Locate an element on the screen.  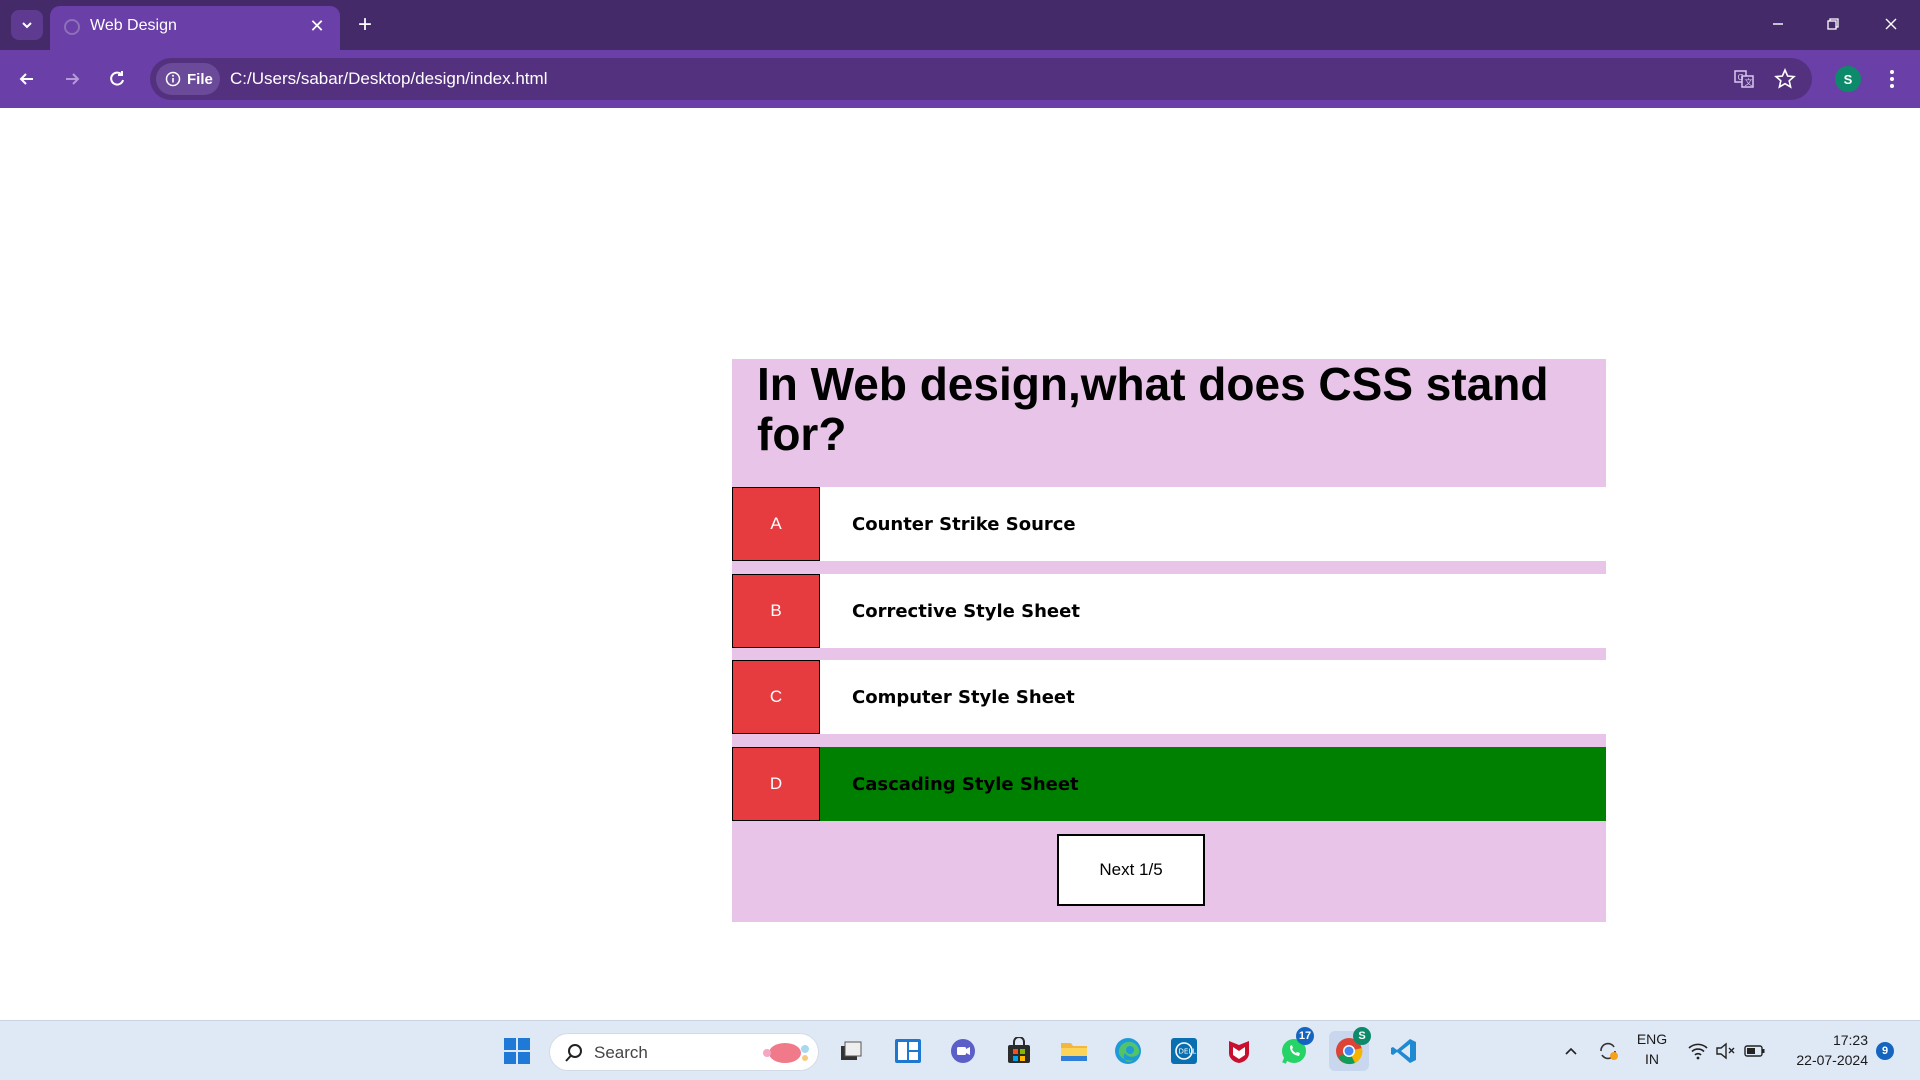
widgets-icon is located at coordinates (908, 1051).